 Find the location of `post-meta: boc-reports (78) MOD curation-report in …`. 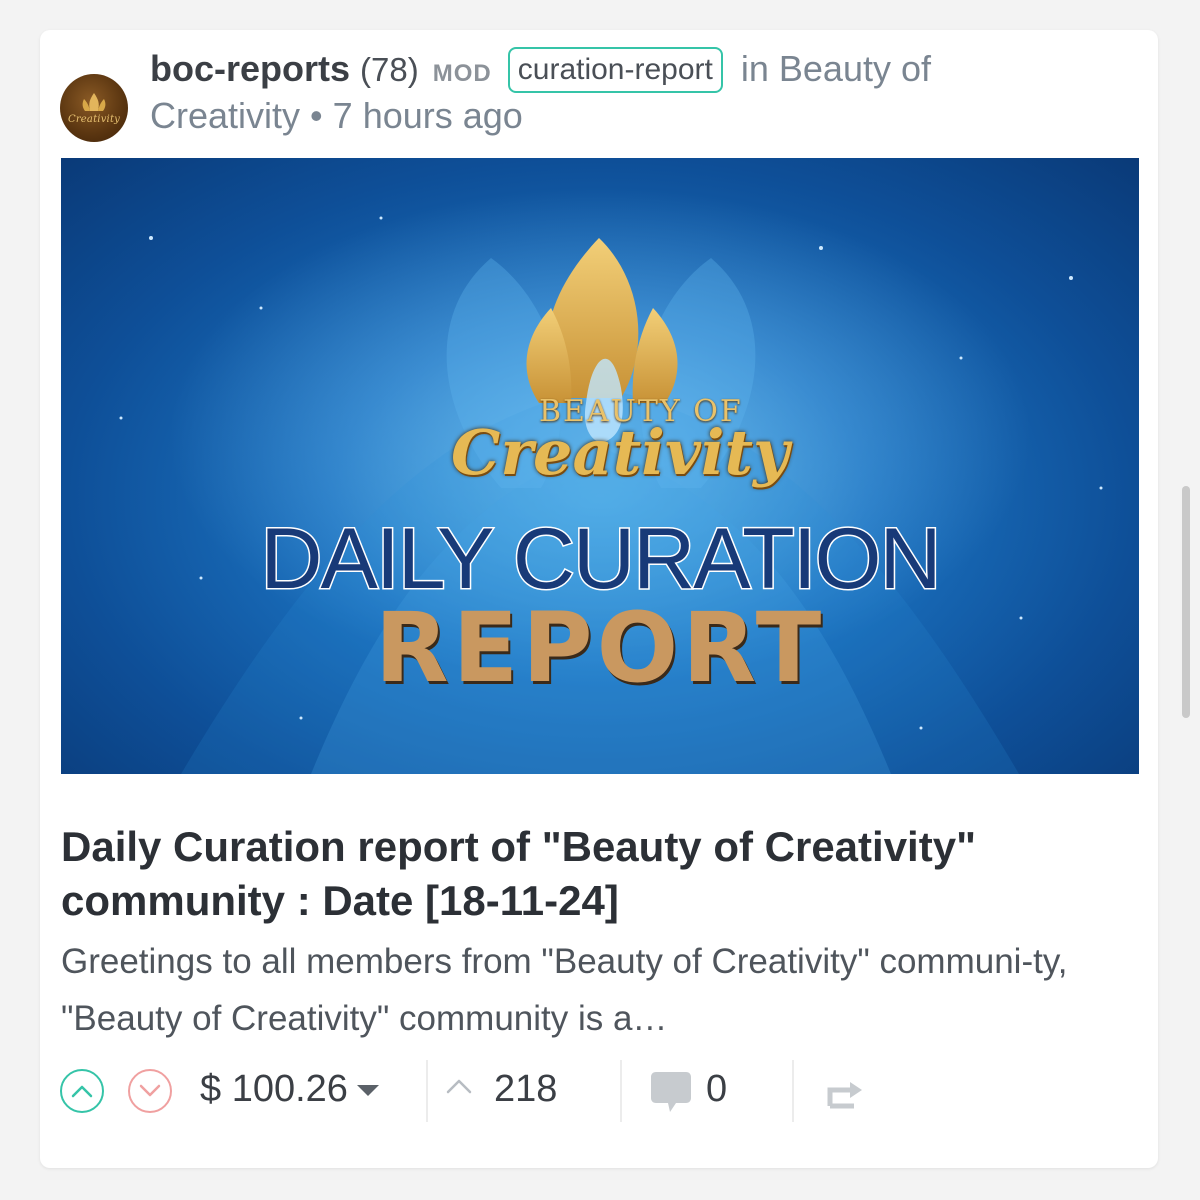

post-meta: boc-reports (78) MOD curation-report in … is located at coordinates (630, 92).